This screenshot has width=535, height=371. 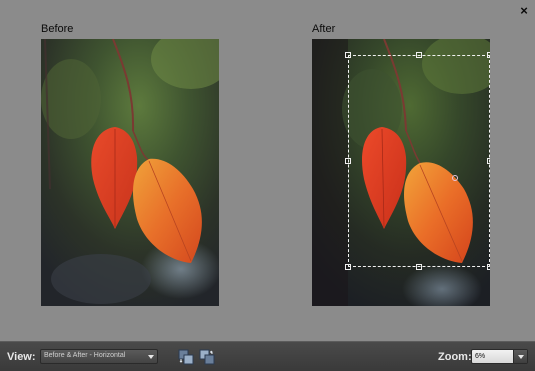 I want to click on zoom-dropdown-button, so click(x=520, y=356).